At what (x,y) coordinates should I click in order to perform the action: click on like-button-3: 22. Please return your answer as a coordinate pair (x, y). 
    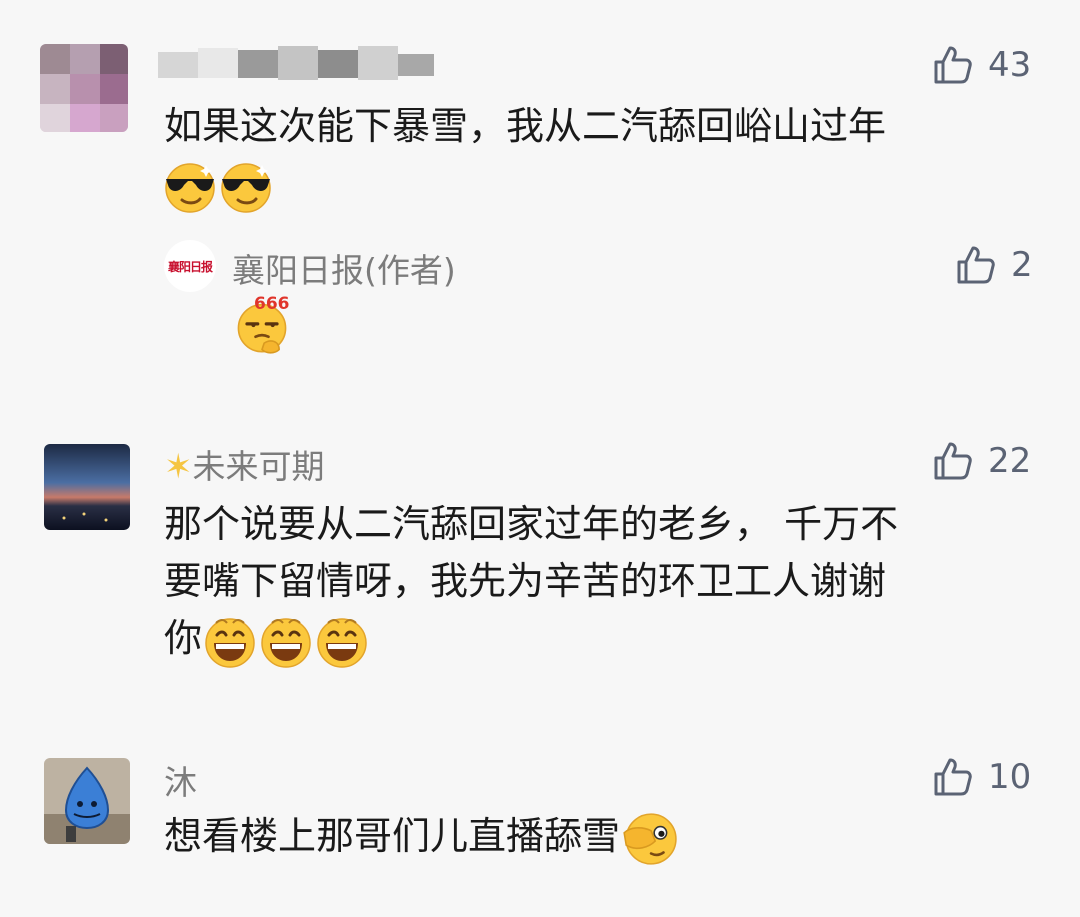
    Looking at the image, I should click on (981, 461).